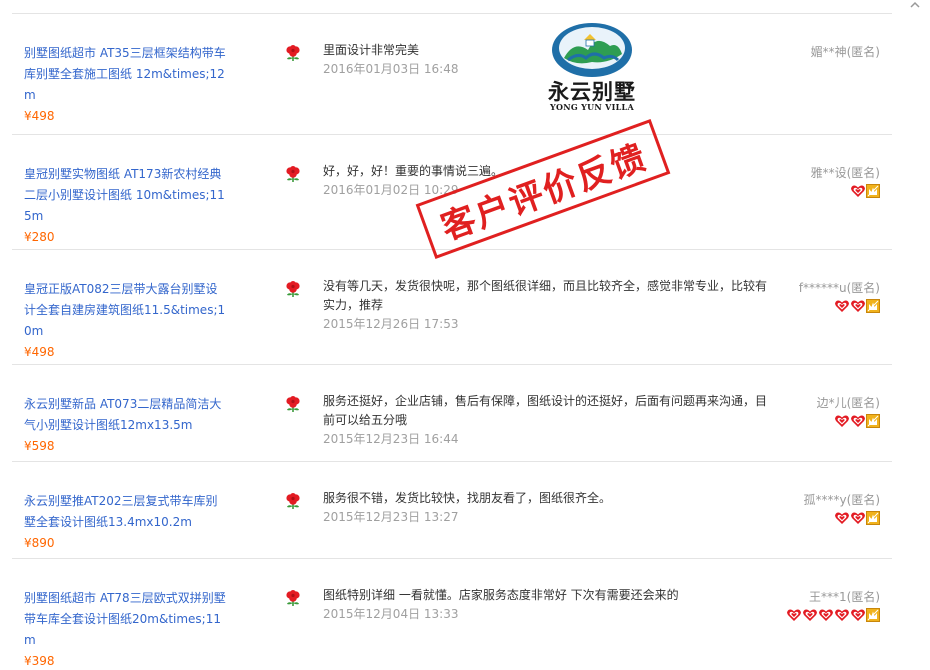 The width and height of the screenshot is (930, 670). Describe the element at coordinates (391, 439) in the screenshot. I see `comment-date: 2015年12月23日 16:44` at that location.